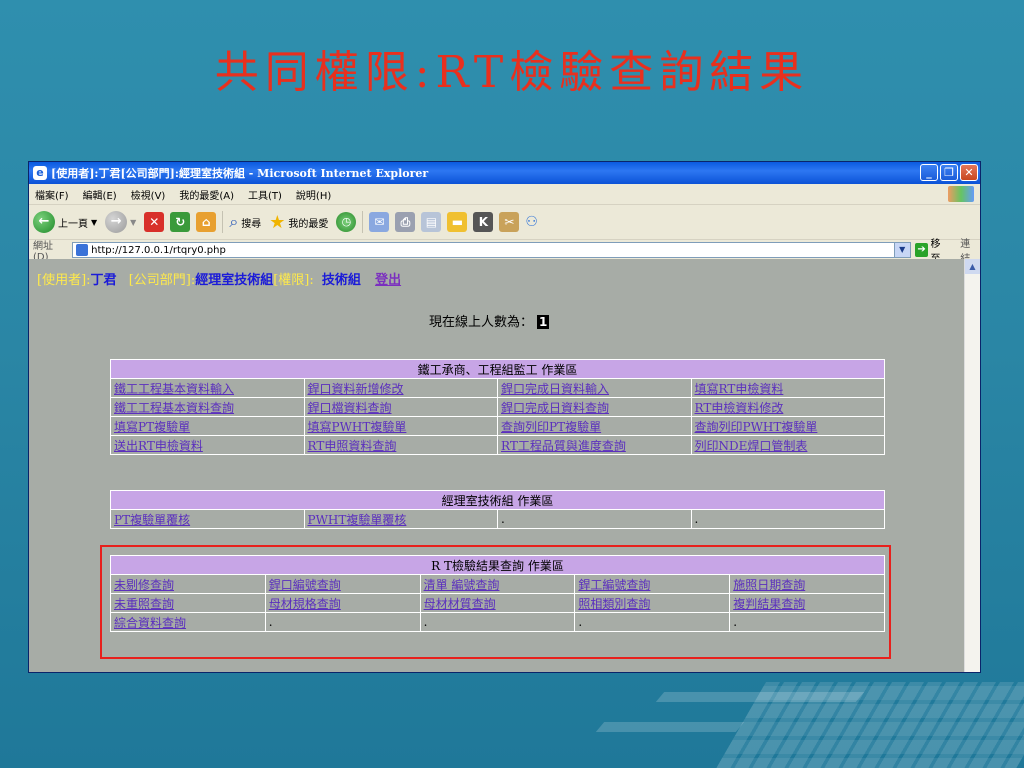 Image resolution: width=1024 pixels, height=768 pixels. Describe the element at coordinates (245, 222) in the screenshot. I see `search-button: ⌕ 搜尋` at that location.